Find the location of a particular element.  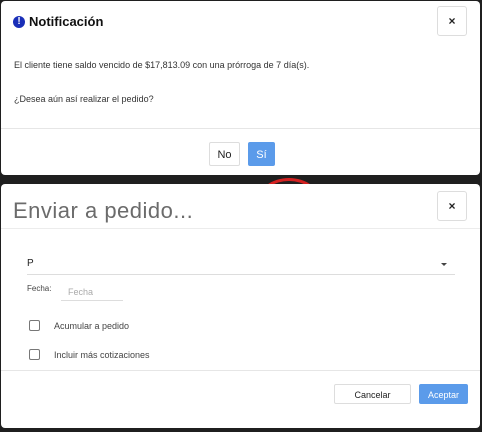

acumular-pedido-checkbox is located at coordinates (34, 325).